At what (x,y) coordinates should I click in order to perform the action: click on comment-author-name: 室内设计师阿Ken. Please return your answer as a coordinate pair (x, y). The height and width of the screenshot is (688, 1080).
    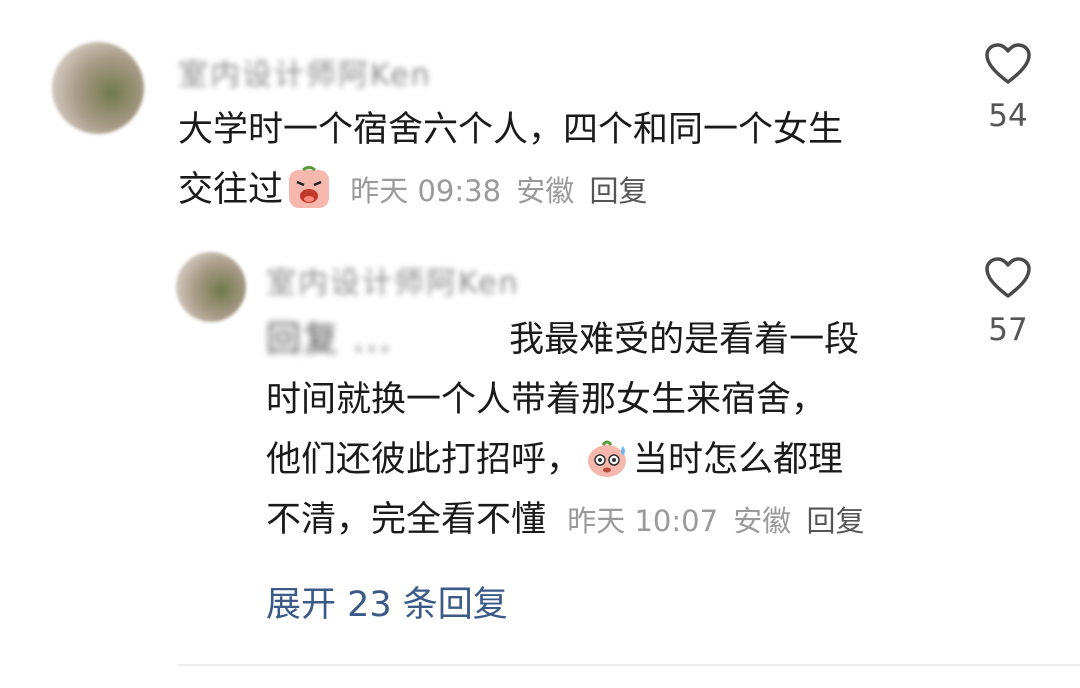
    Looking at the image, I should click on (305, 72).